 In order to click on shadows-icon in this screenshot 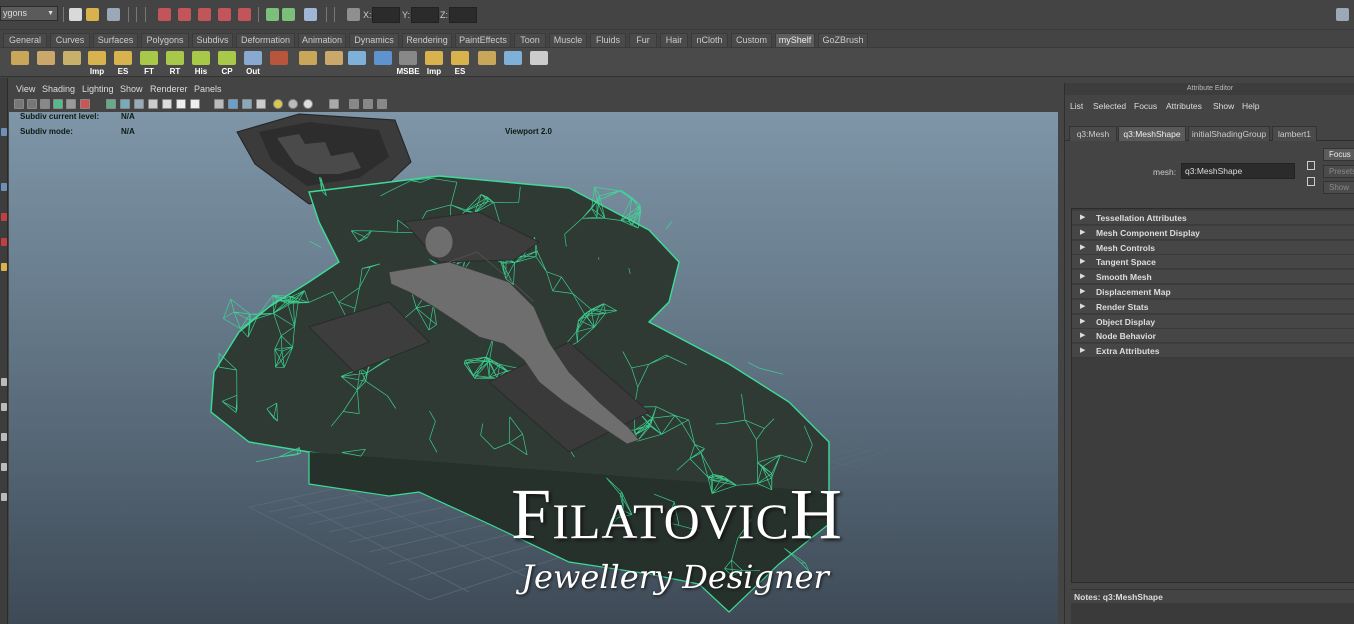, I will do `click(181, 104)`.